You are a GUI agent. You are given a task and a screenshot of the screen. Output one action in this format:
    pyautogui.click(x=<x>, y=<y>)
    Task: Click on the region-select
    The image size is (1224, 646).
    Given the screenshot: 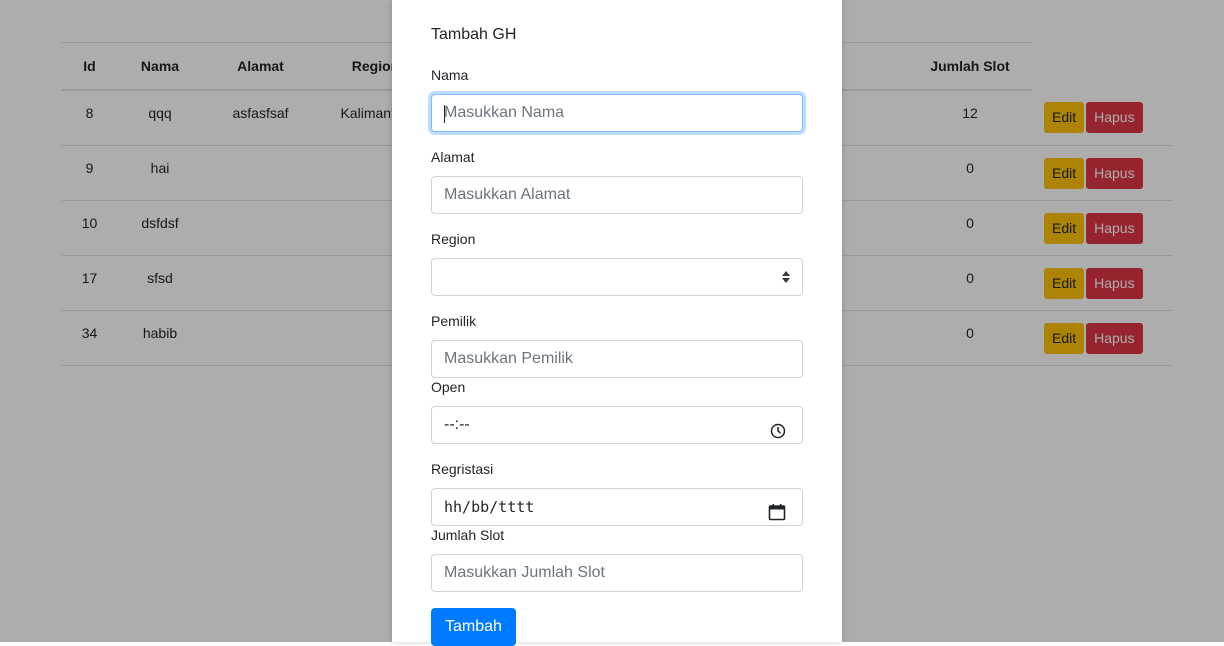 What is the action you would take?
    pyautogui.click(x=617, y=277)
    